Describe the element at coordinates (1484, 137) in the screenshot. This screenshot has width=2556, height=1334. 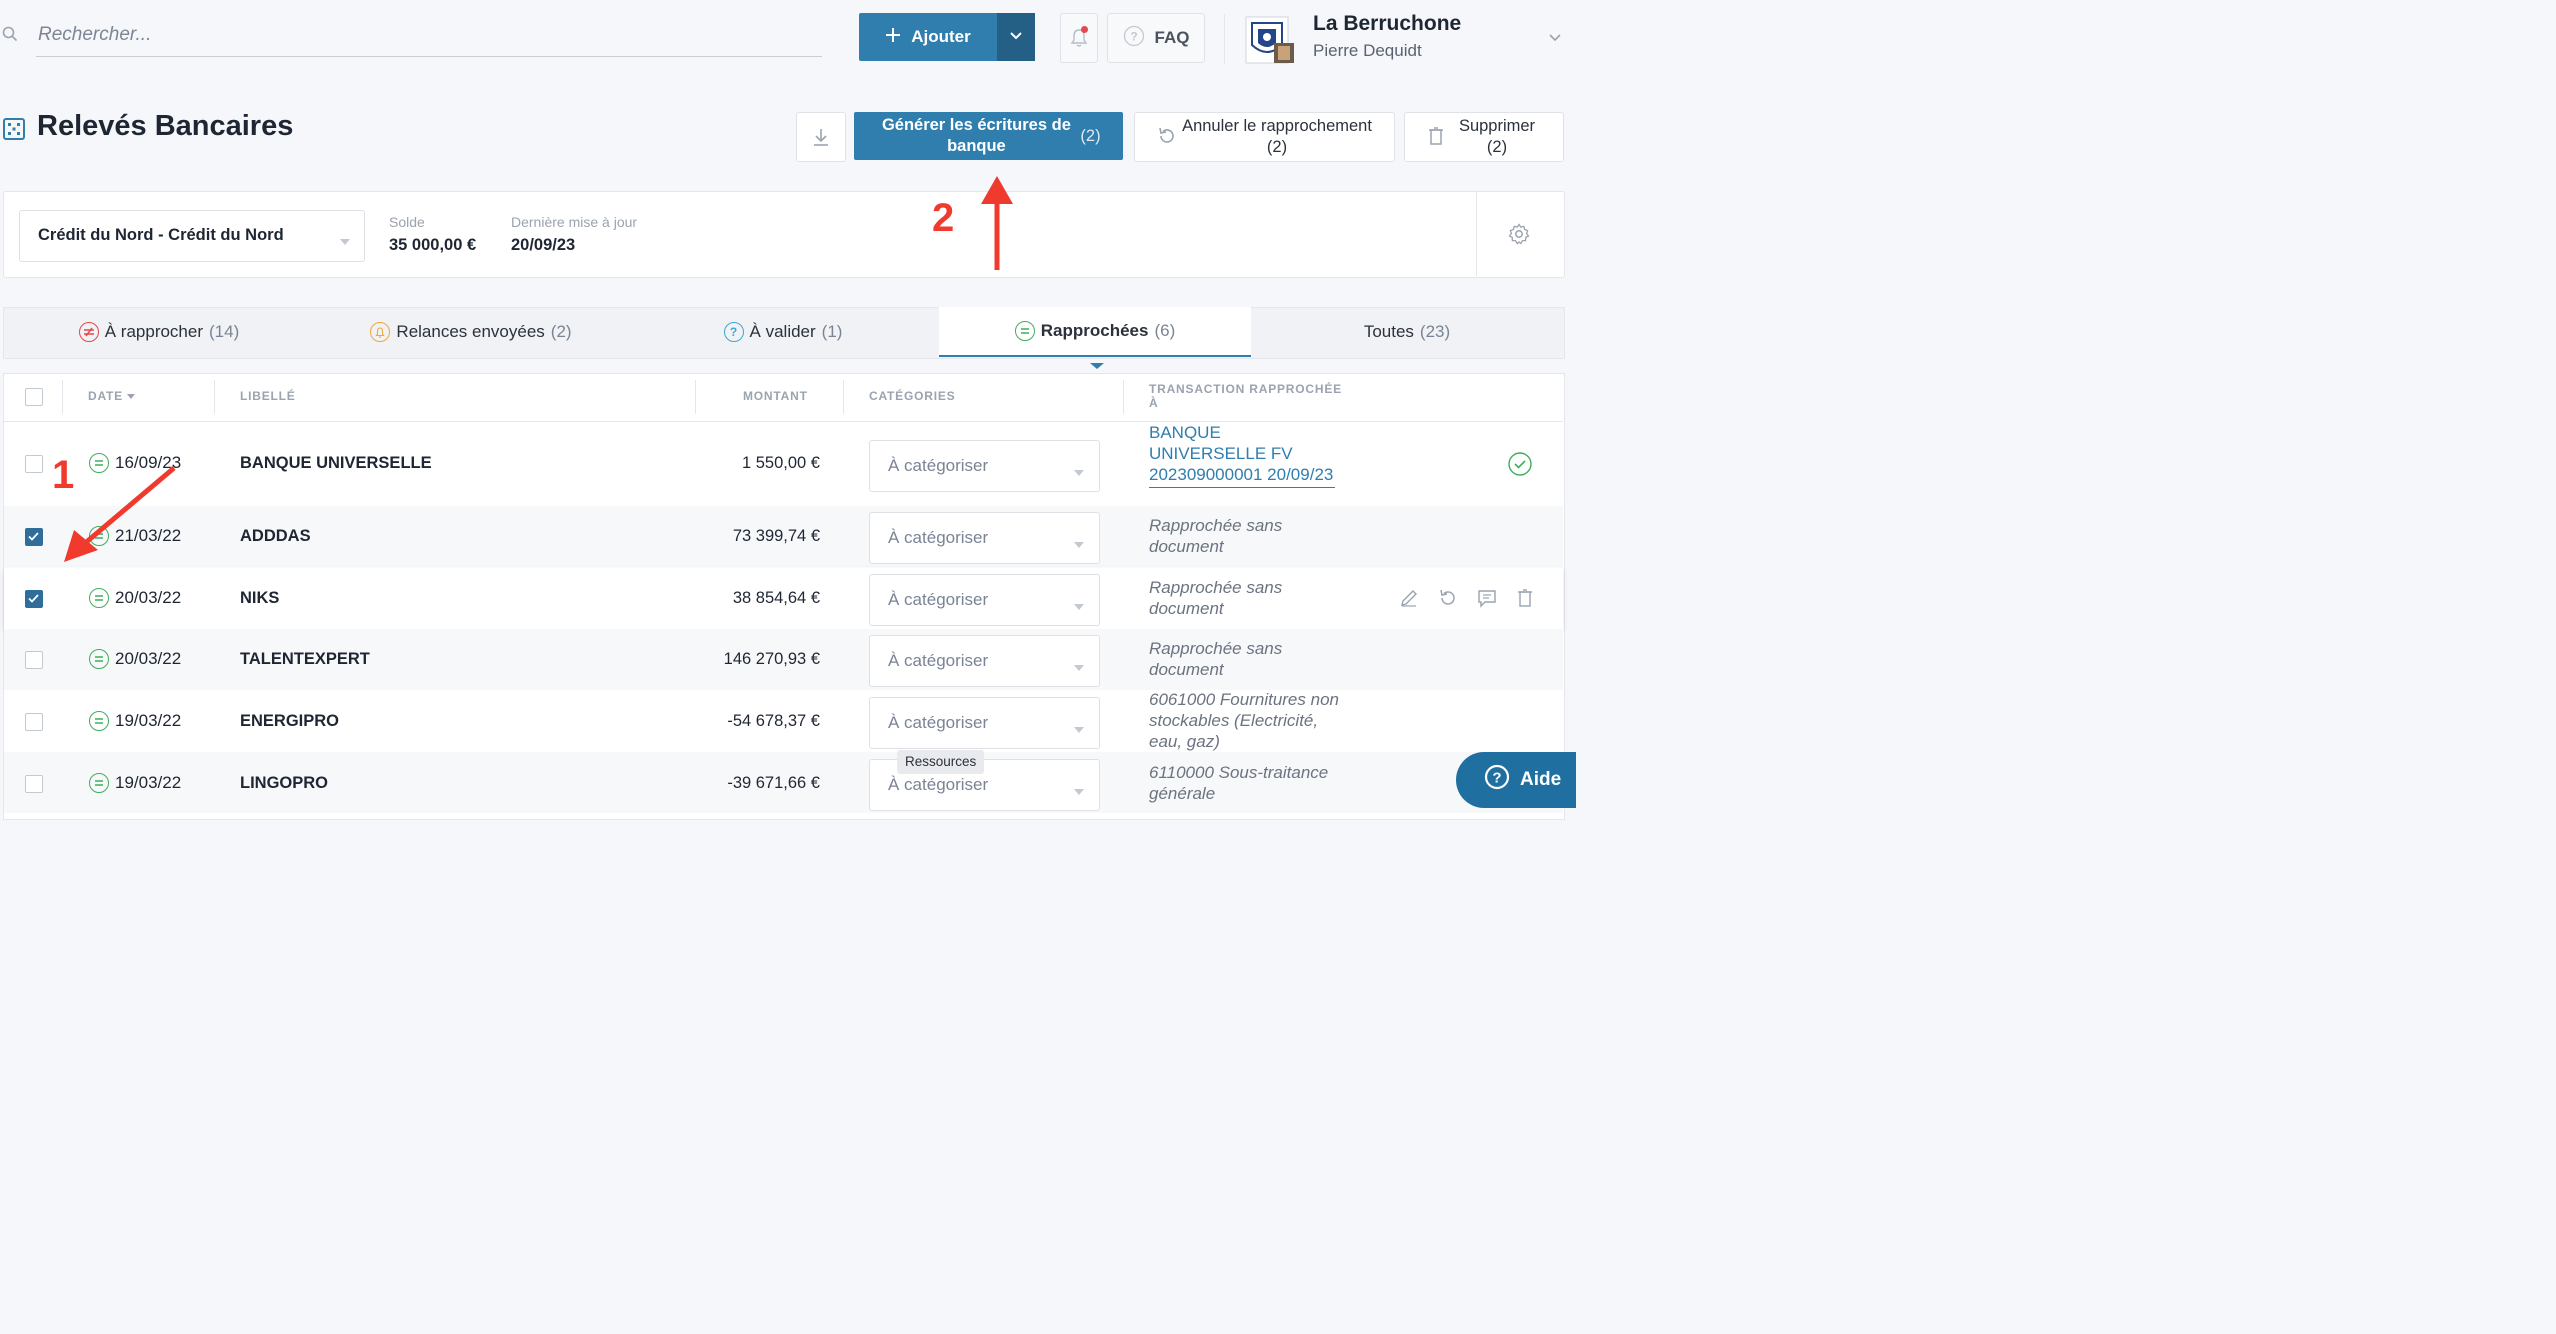
I see `delete-button: Supprimer (2)` at that location.